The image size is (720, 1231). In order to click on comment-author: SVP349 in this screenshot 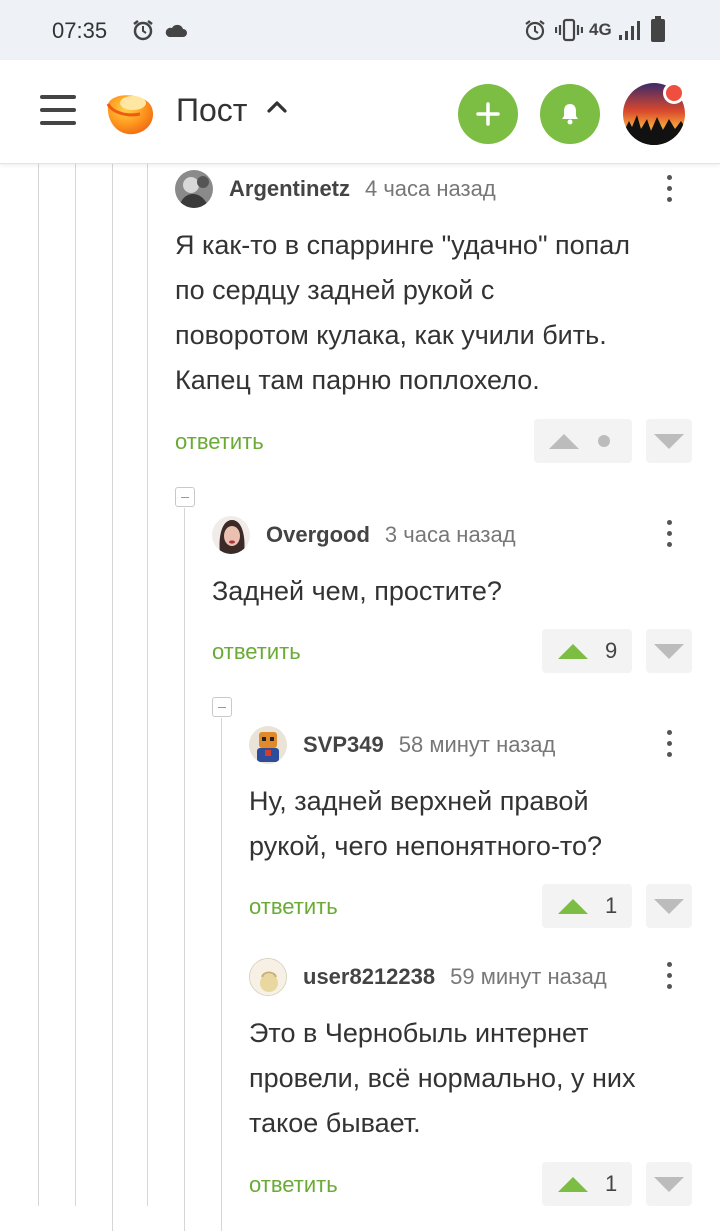, I will do `click(343, 745)`.